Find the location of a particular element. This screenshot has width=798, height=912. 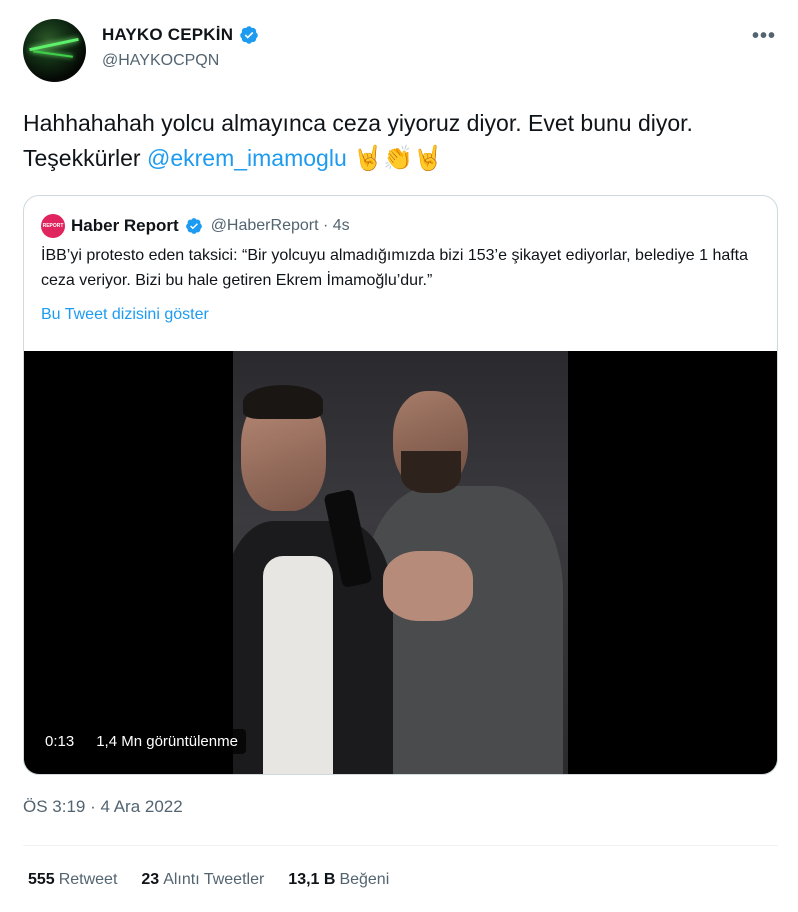

mention-link: @ekrem_imamoglu is located at coordinates (247, 158).